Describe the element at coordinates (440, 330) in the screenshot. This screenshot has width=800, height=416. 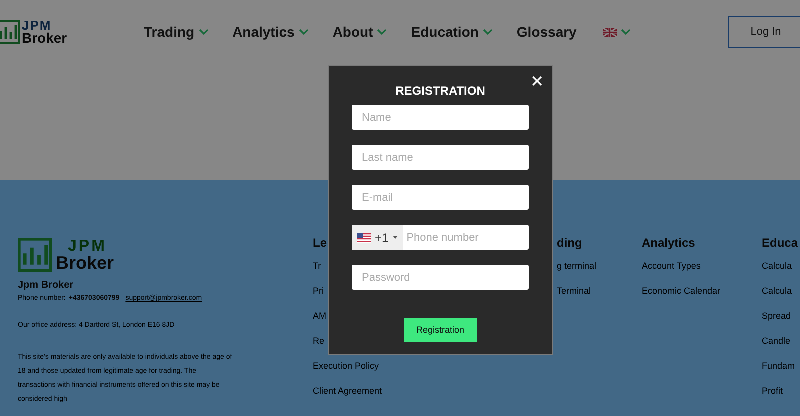
I see `registration-button: Registration` at that location.